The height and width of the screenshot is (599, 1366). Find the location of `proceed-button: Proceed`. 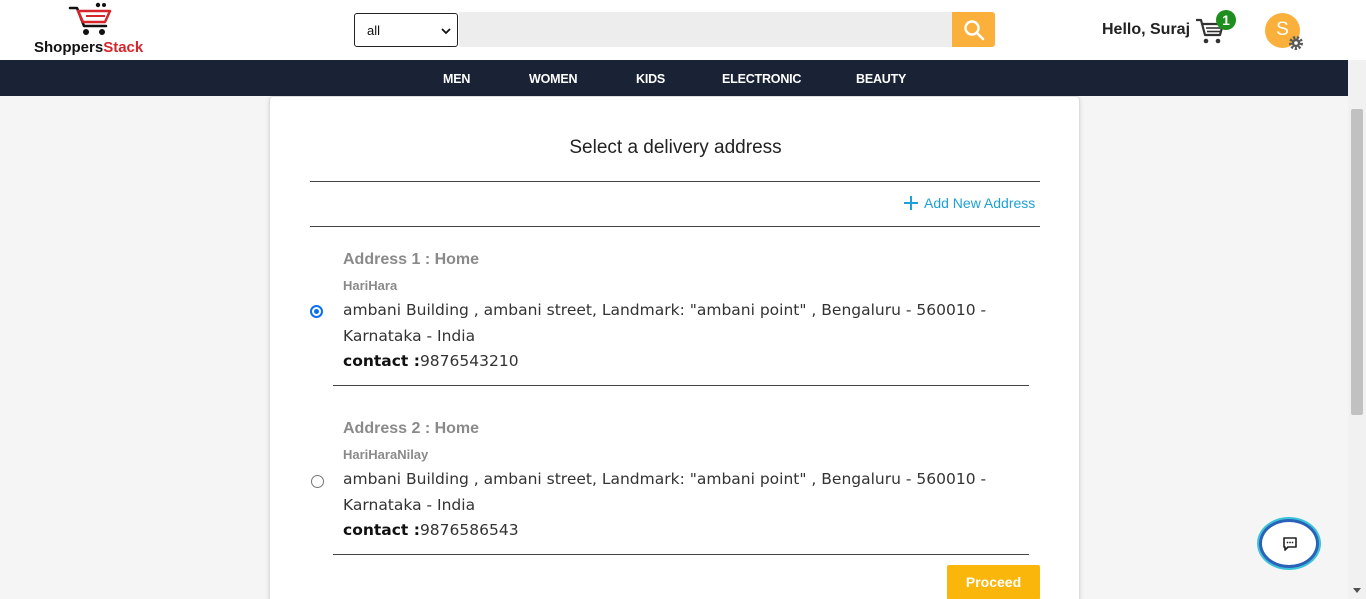

proceed-button: Proceed is located at coordinates (993, 582).